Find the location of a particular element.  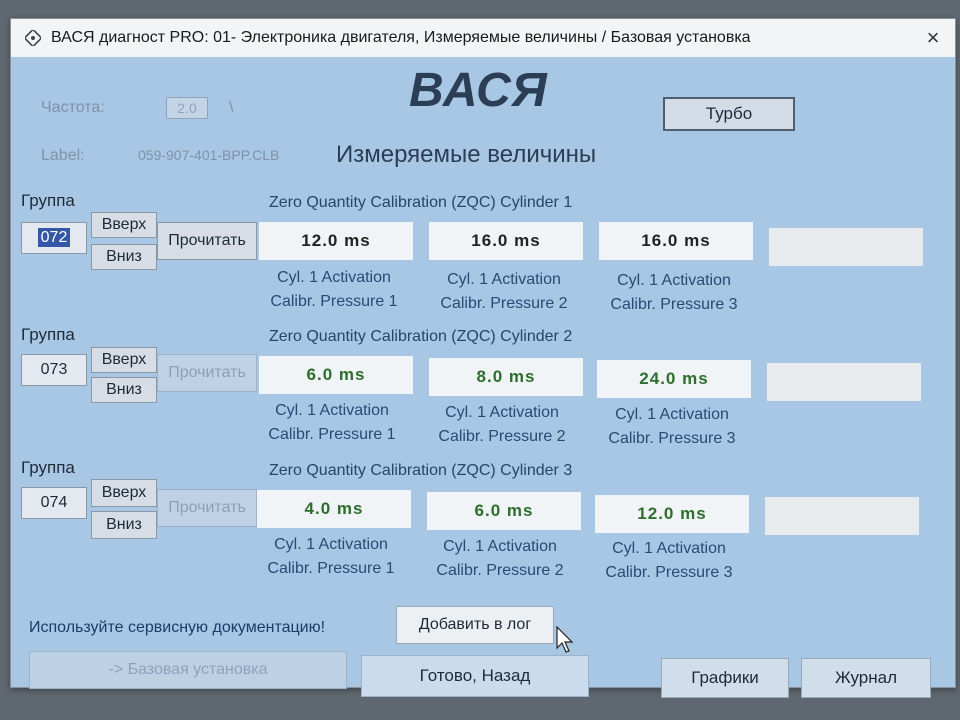

group-3-caption-2: Cyl. 1 Activation Calibr. Pressure 2 is located at coordinates (500, 559).